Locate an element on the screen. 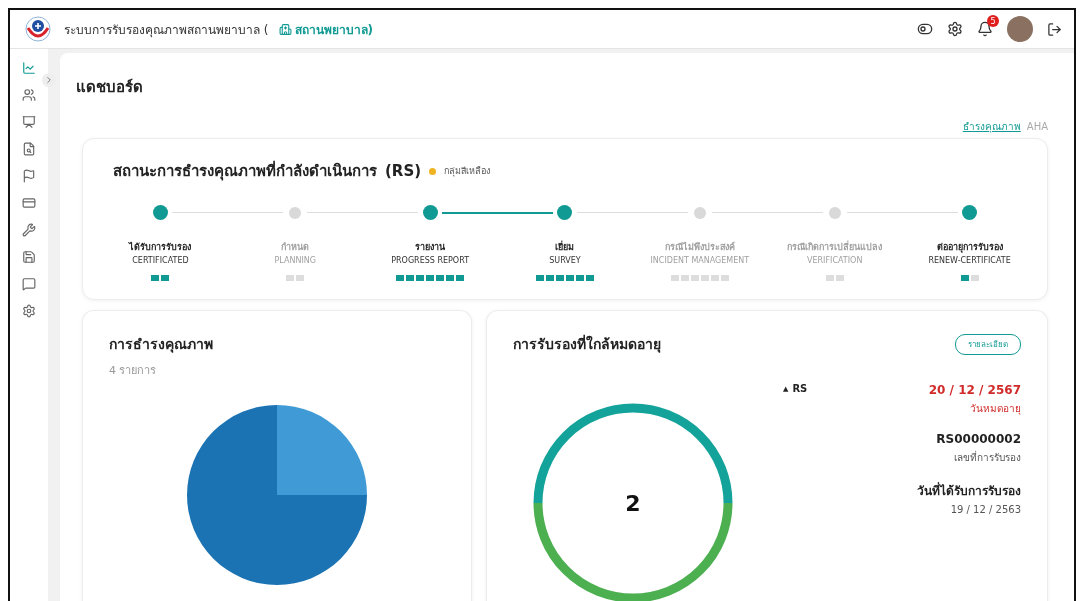 This screenshot has width=1084, height=601. status-title: สถานะการธำรงคุณภาพที่กำลังดำเนินการ is located at coordinates (245, 171).